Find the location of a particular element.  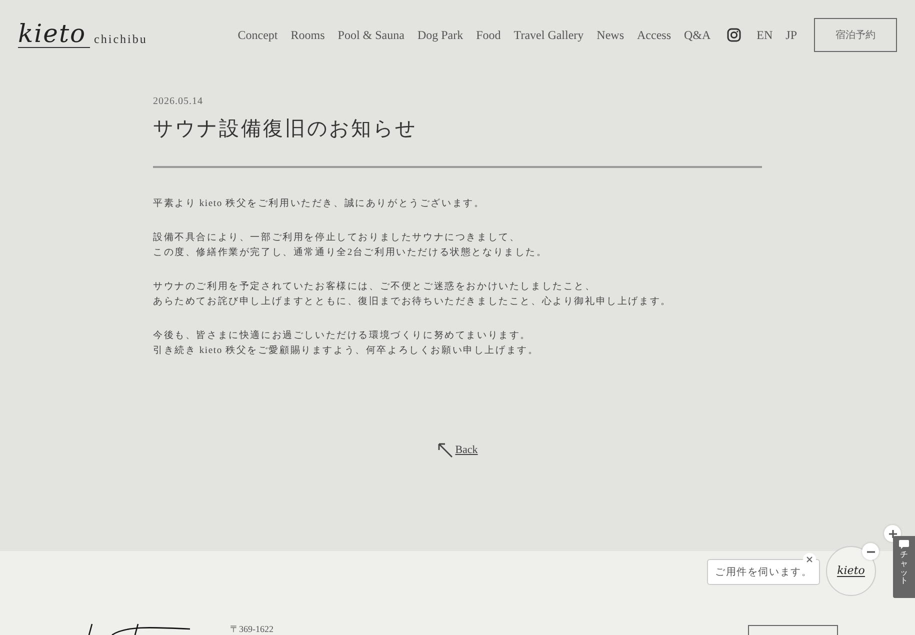

language-link: EN is located at coordinates (764, 35).